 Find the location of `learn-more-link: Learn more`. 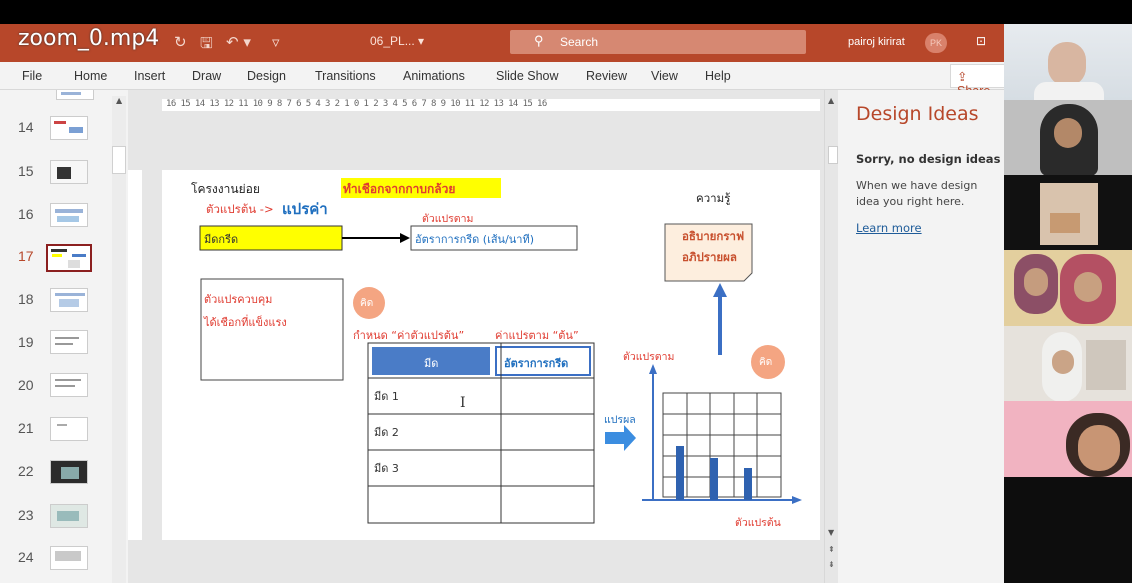

learn-more-link: Learn more is located at coordinates (889, 228).